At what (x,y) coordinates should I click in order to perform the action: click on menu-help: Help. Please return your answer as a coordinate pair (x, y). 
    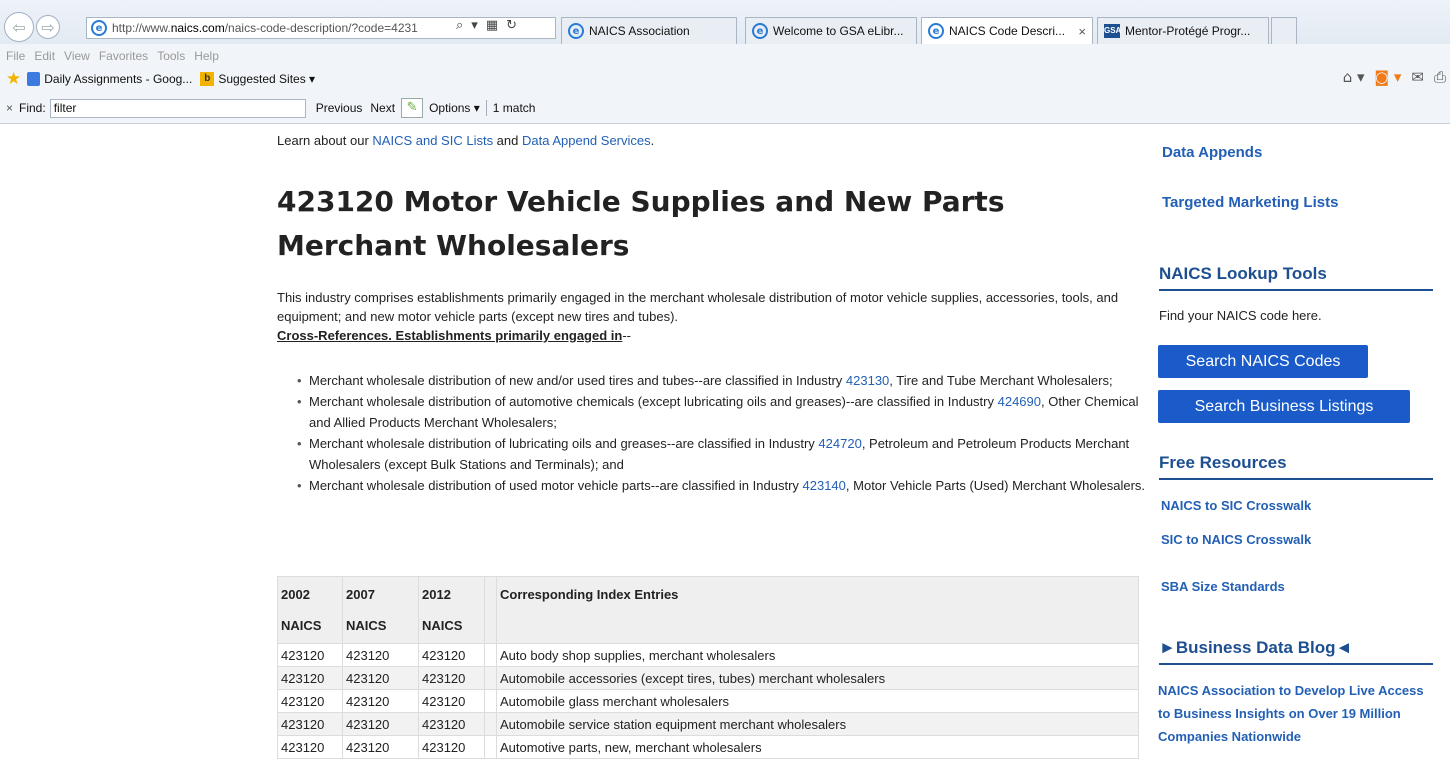
    Looking at the image, I should click on (206, 56).